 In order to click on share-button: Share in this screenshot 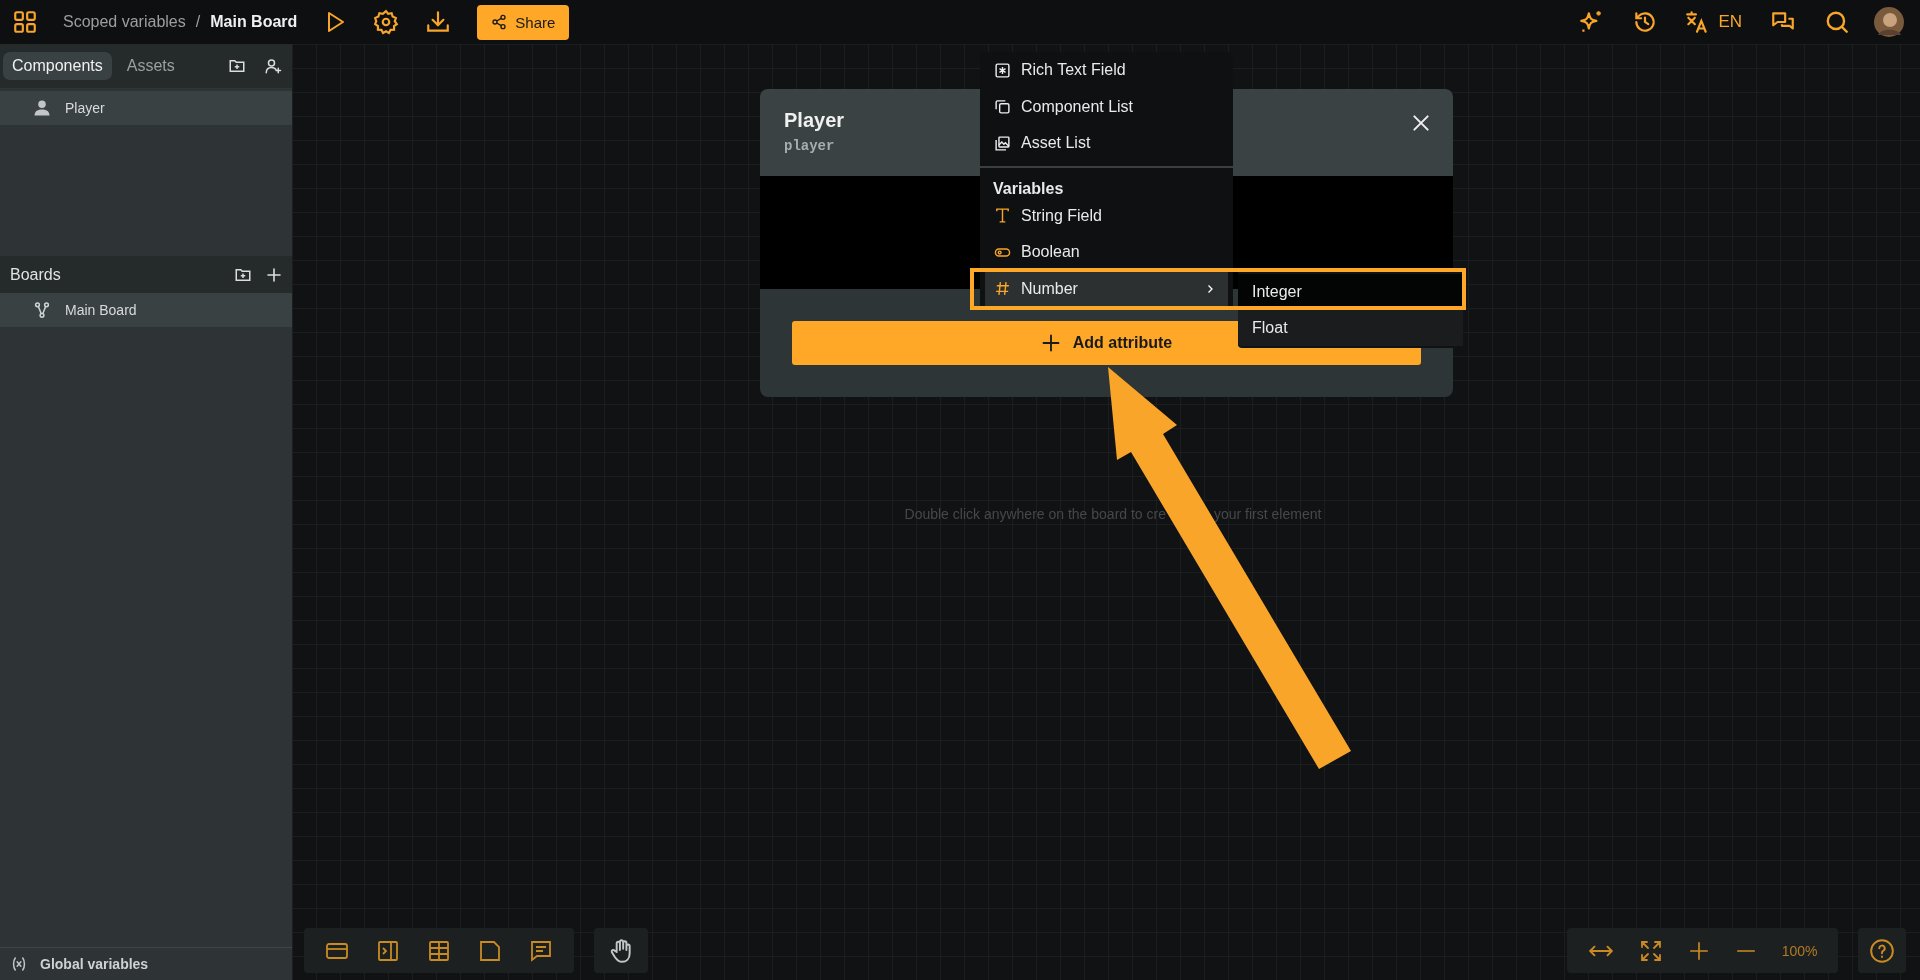, I will do `click(523, 22)`.